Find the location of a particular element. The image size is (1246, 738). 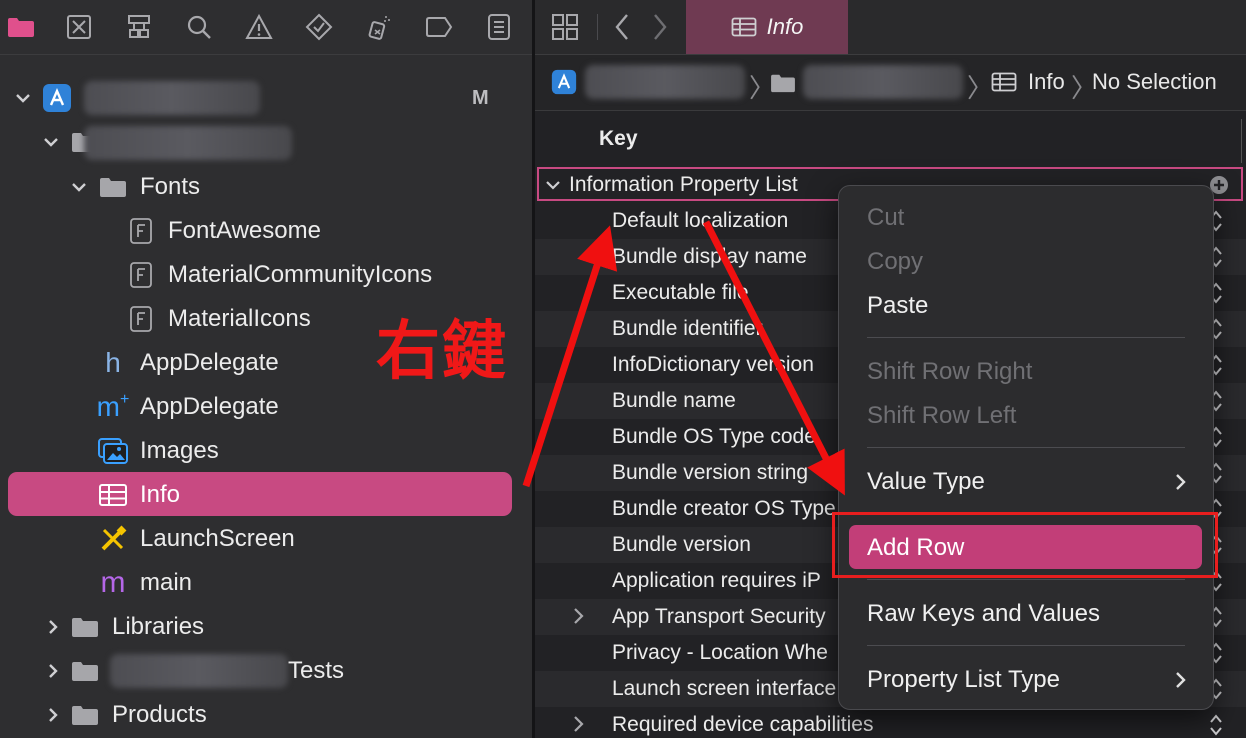

project-row: M is located at coordinates (266, 98).